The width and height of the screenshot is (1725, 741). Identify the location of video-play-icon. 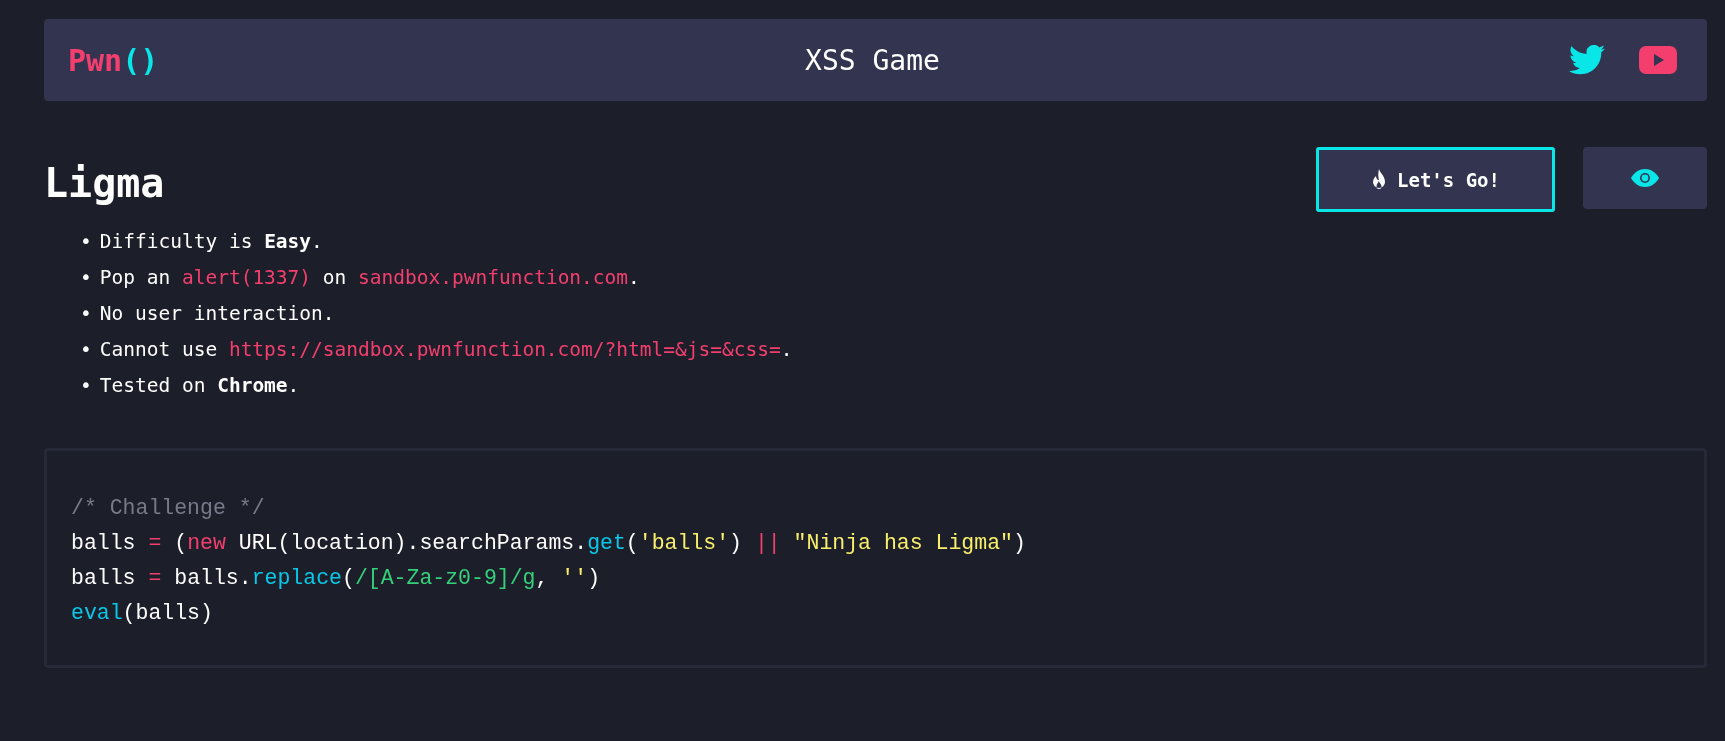
(1658, 60).